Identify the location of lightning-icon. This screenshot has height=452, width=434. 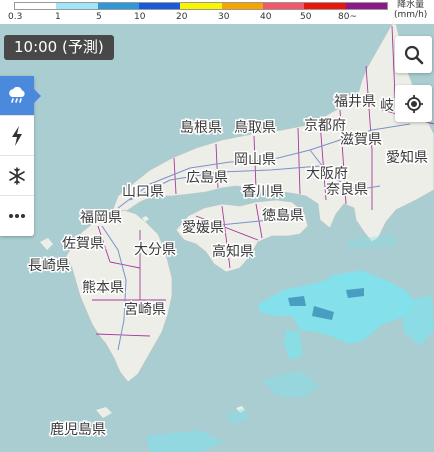
(17, 135).